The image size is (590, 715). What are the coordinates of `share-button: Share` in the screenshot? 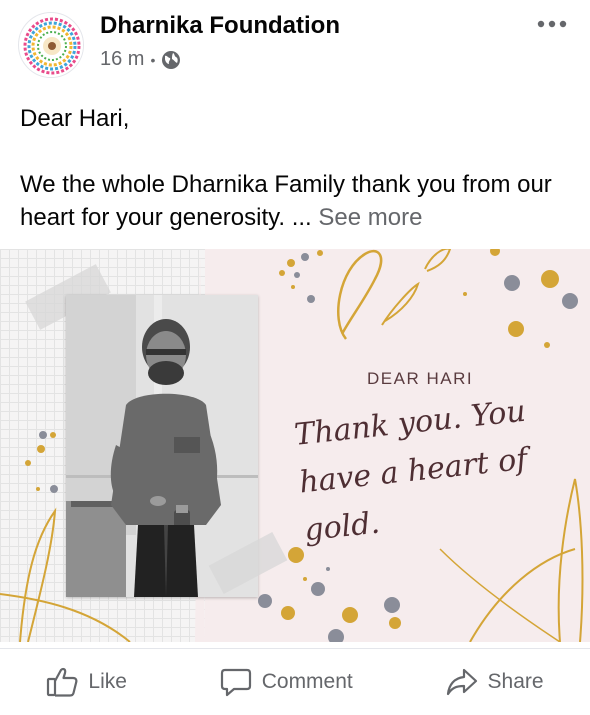 It's located at (495, 682).